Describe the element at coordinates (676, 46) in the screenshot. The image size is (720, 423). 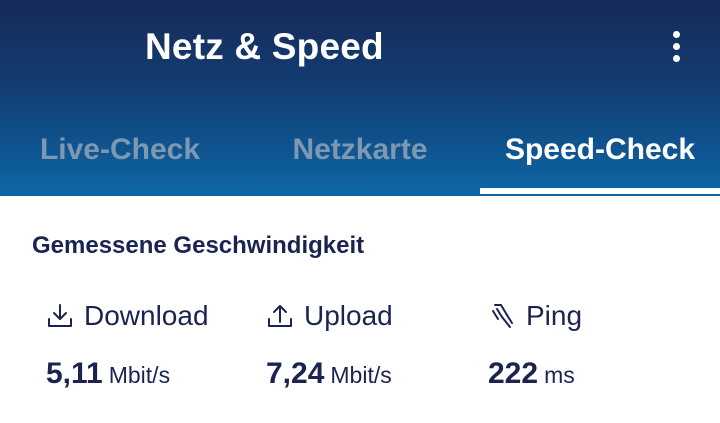
I see `more-vert-icon` at that location.